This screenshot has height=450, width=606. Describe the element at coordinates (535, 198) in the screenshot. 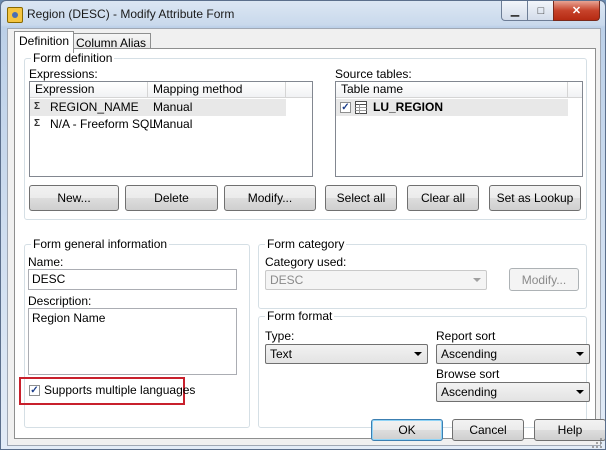

I see `set-as-lookup-button: Set as Lookup` at that location.